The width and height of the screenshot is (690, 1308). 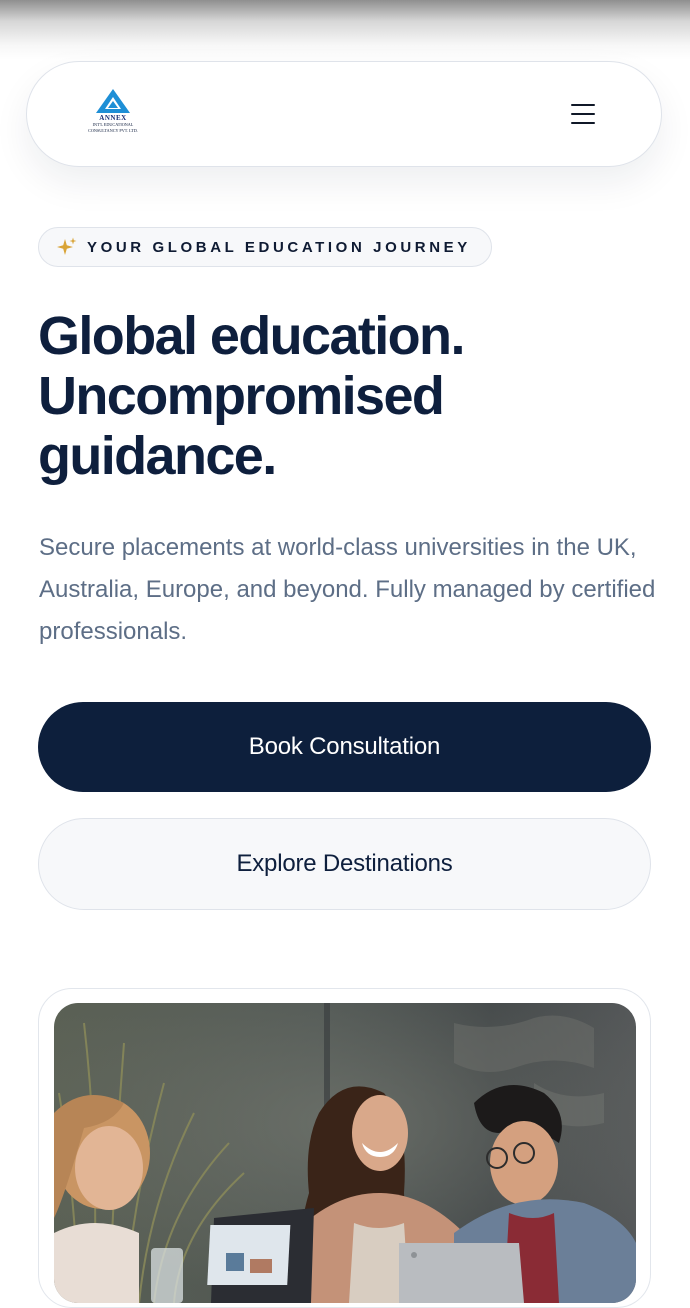 I want to click on book-consultation-button: Book Consultation, so click(x=344, y=747).